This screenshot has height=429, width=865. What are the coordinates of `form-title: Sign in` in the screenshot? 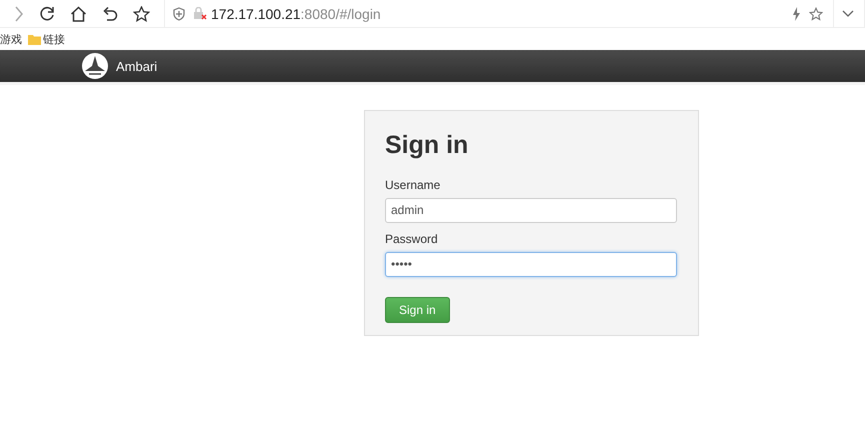 It's located at (427, 145).